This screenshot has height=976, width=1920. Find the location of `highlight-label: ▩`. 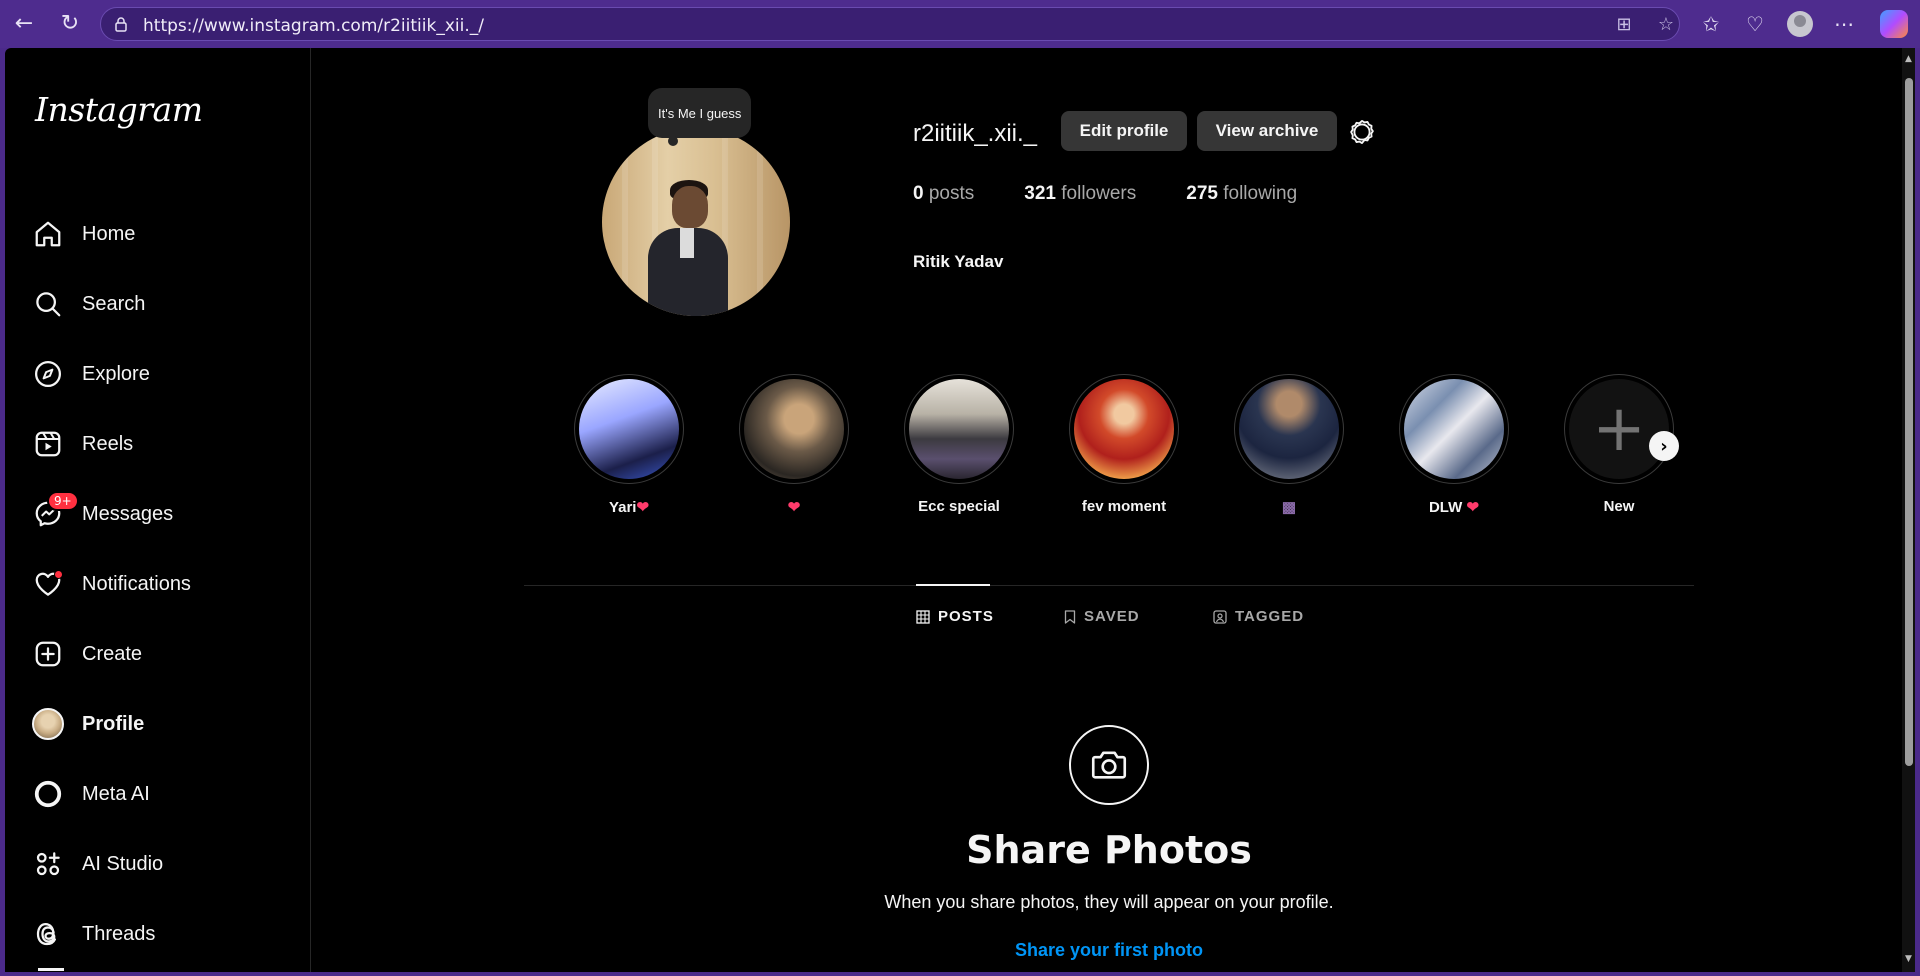

highlight-label: ▩ is located at coordinates (1289, 507).